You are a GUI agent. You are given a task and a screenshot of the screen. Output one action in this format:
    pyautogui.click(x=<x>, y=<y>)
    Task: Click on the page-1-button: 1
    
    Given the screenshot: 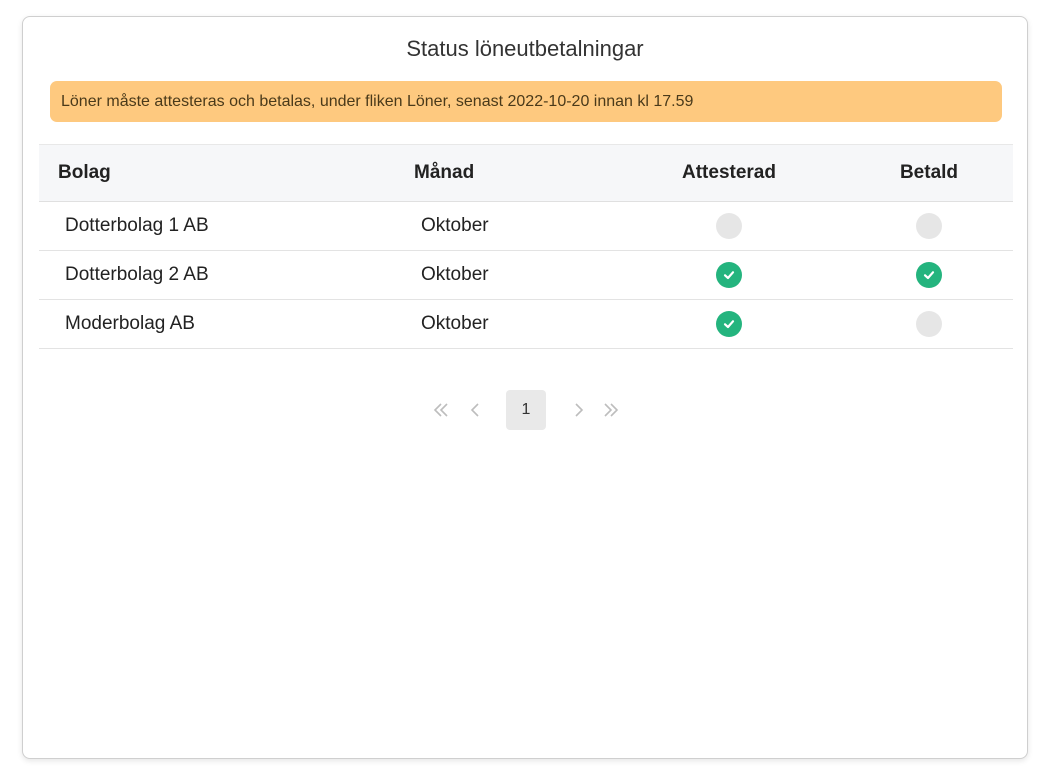 What is the action you would take?
    pyautogui.click(x=526, y=410)
    